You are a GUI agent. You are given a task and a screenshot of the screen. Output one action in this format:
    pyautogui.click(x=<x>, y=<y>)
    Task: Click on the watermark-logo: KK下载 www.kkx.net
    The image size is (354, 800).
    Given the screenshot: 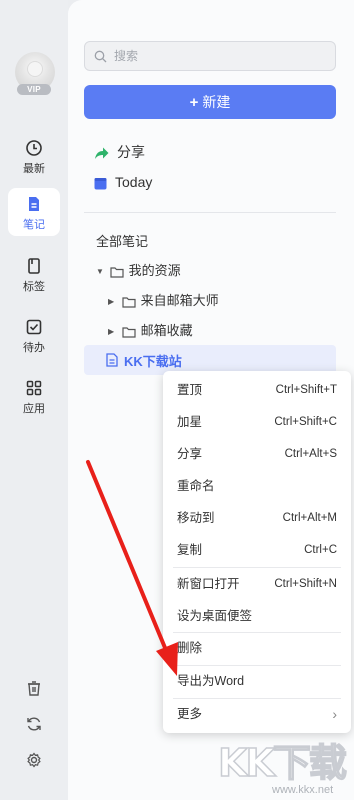 What is the action you would take?
    pyautogui.click(x=285, y=766)
    